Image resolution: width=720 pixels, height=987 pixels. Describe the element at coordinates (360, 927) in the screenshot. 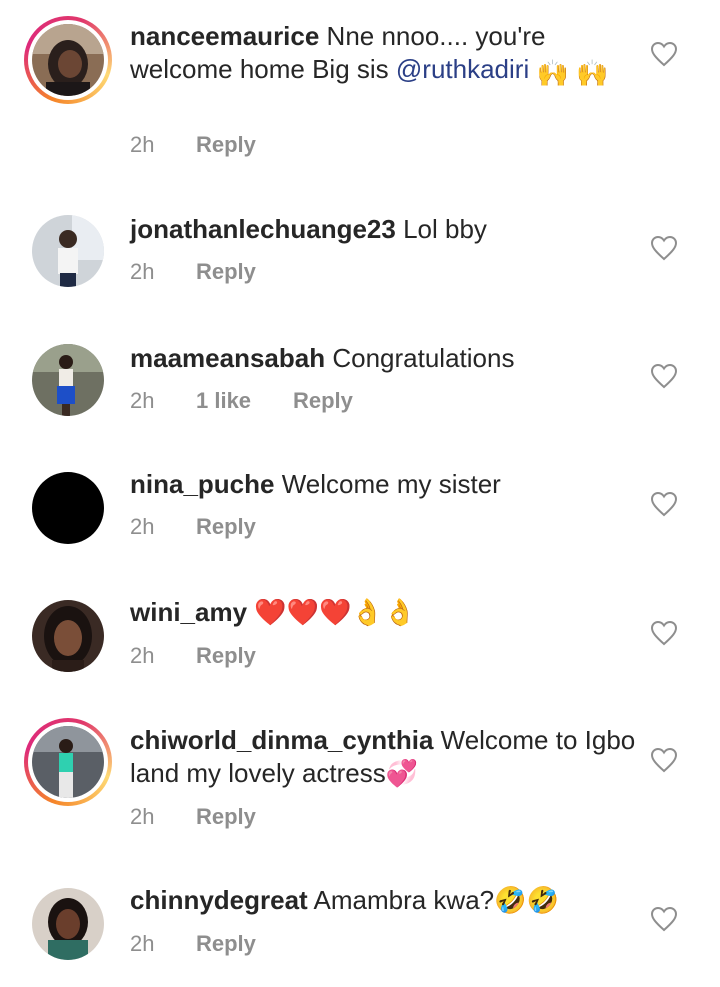

I see `comment-item: chinnydegreat Amambra kwa?🤣🤣 2h Reply` at that location.